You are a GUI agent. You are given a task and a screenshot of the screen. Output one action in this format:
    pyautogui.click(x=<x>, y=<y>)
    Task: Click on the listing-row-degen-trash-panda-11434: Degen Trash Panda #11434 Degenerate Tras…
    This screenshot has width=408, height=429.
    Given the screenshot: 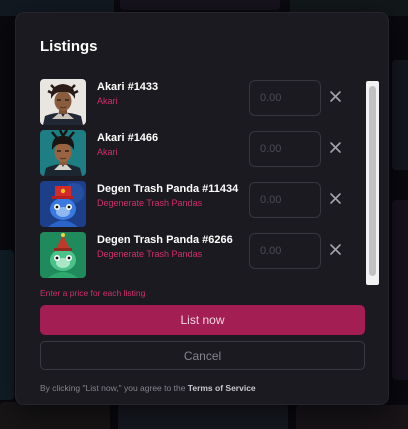 What is the action you would take?
    pyautogui.click(x=202, y=204)
    